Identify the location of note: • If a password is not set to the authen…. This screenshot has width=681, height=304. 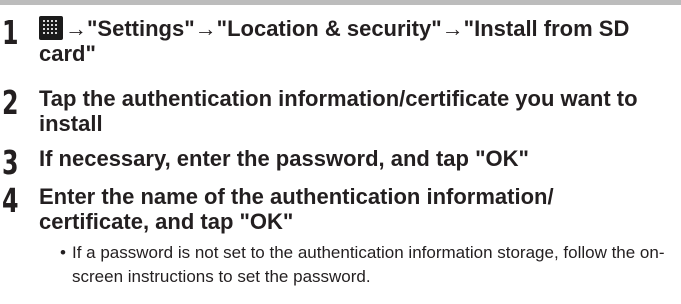
(366, 265).